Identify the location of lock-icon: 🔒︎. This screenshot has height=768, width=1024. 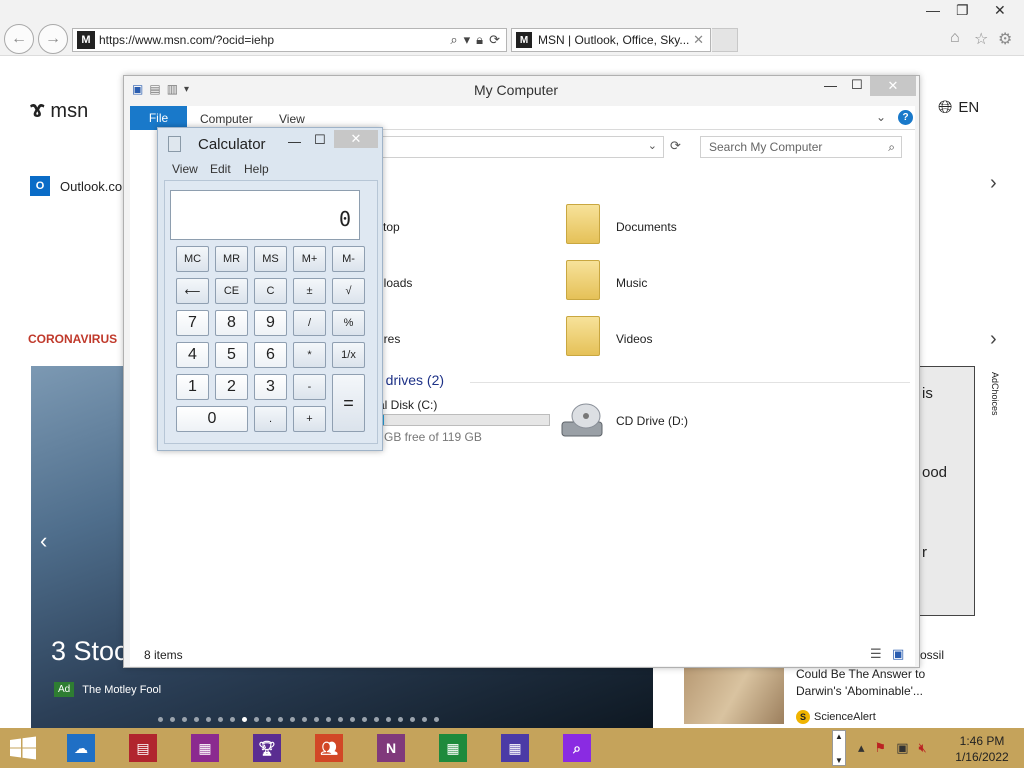
(479, 40).